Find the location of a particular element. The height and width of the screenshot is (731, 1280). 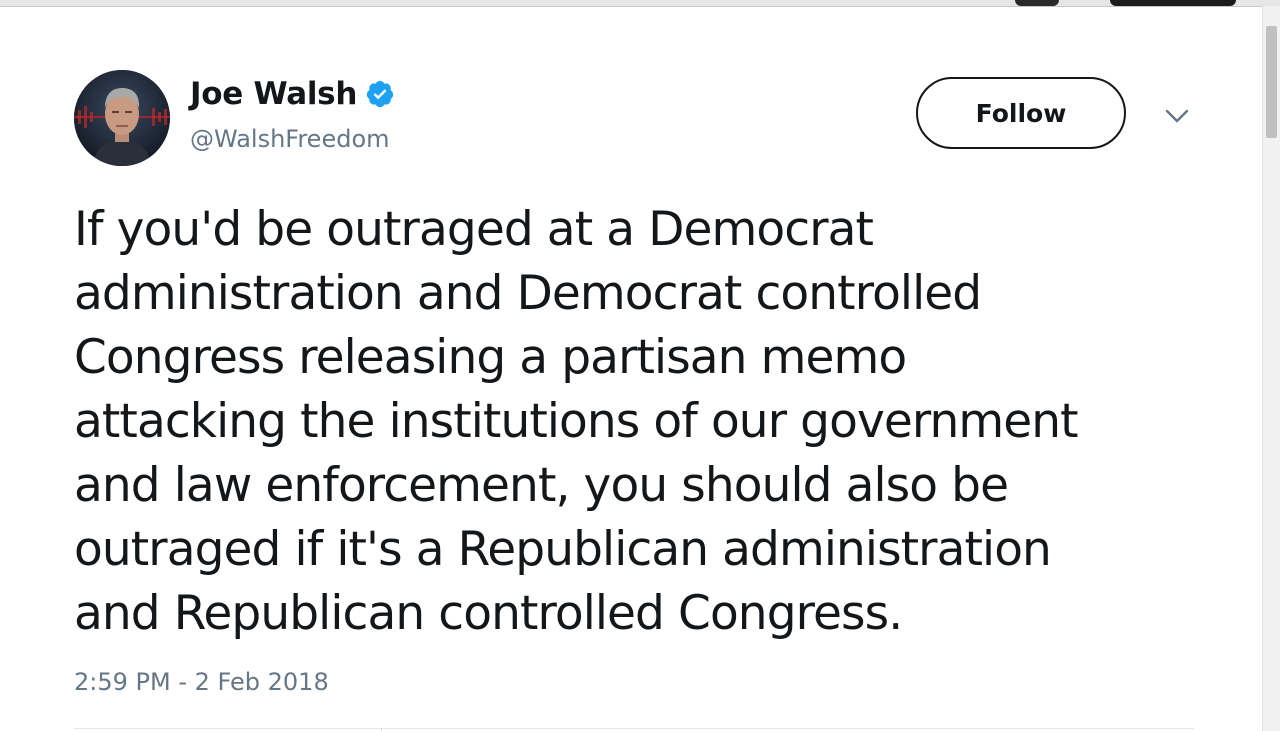

chevron-down-icon is located at coordinates (1177, 116).